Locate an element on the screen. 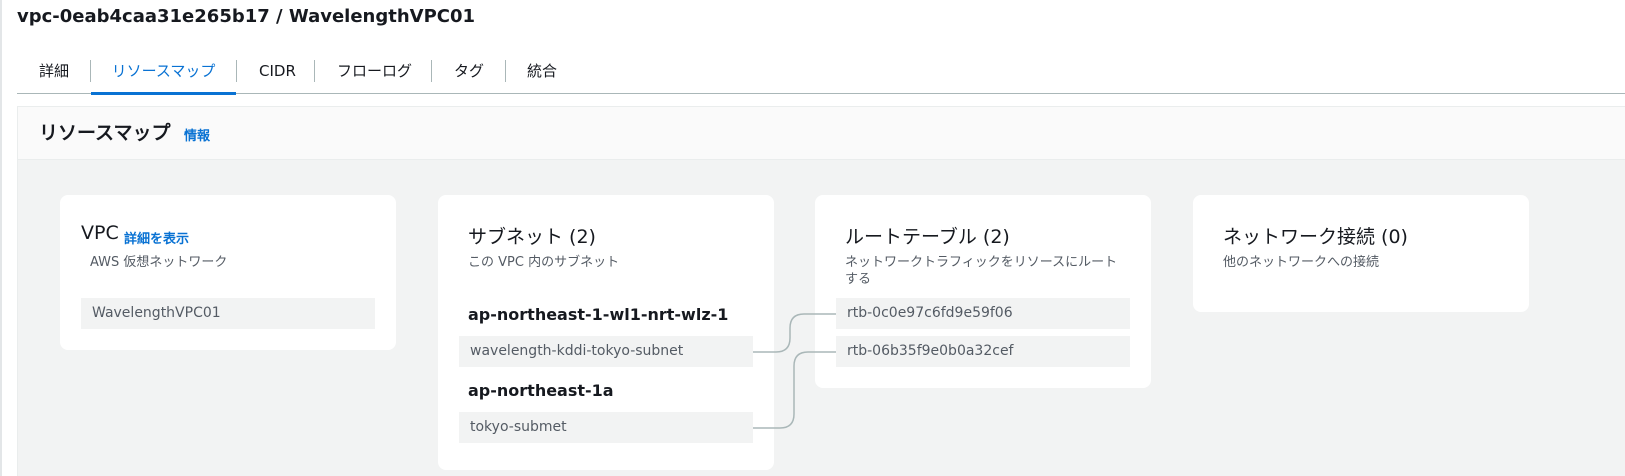  subnet-item: tokyo-submet is located at coordinates (606, 427).